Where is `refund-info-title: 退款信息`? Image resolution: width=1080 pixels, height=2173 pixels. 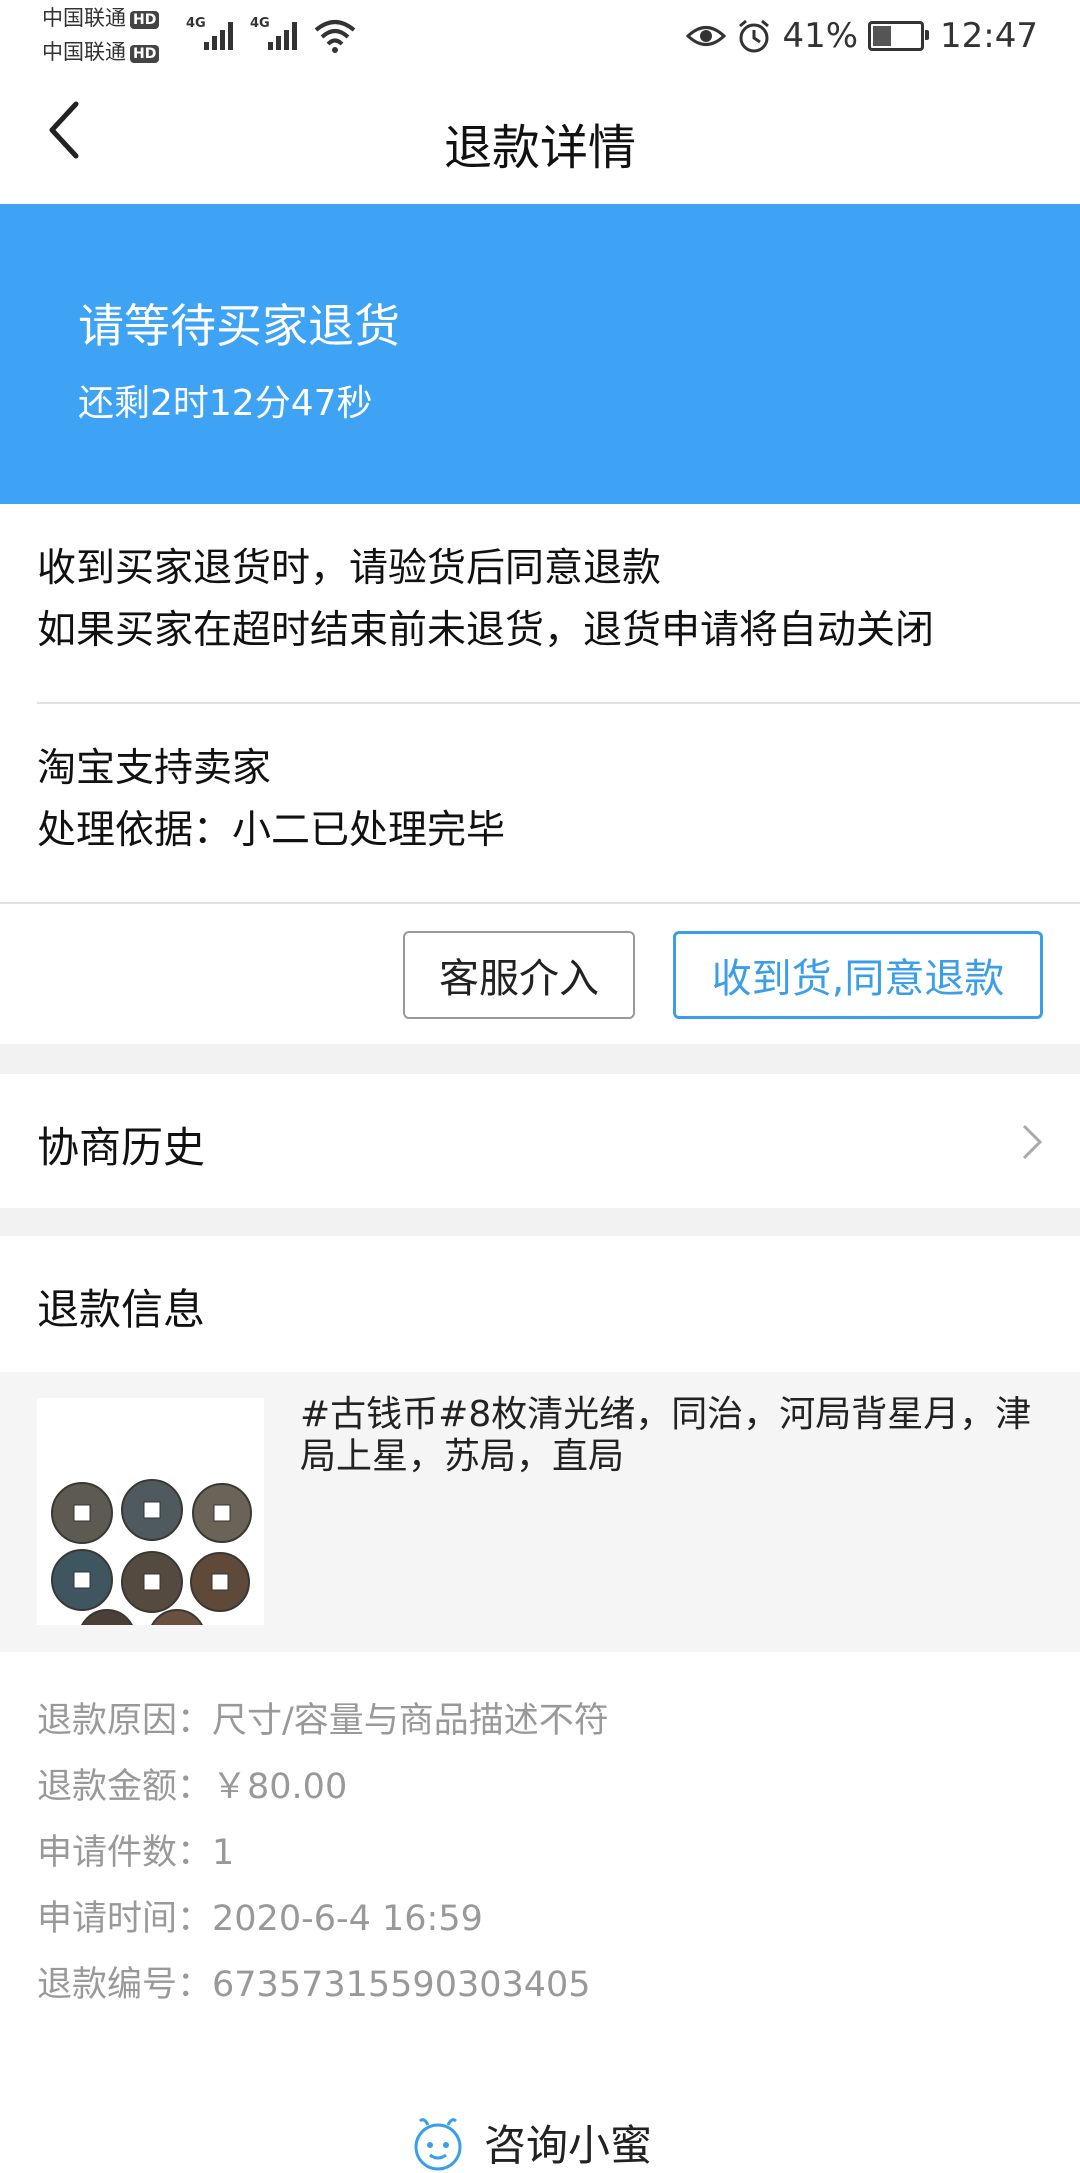
refund-info-title: 退款信息 is located at coordinates (121, 1309).